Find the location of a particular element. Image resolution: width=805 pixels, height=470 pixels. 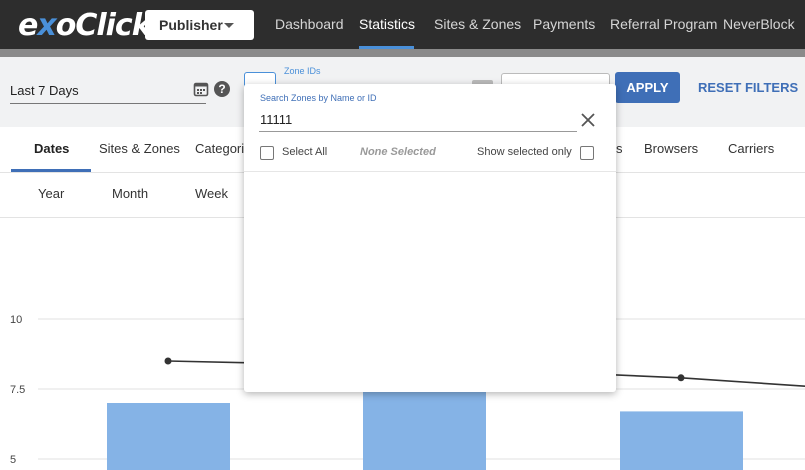

panel-divider is located at coordinates (430, 171).